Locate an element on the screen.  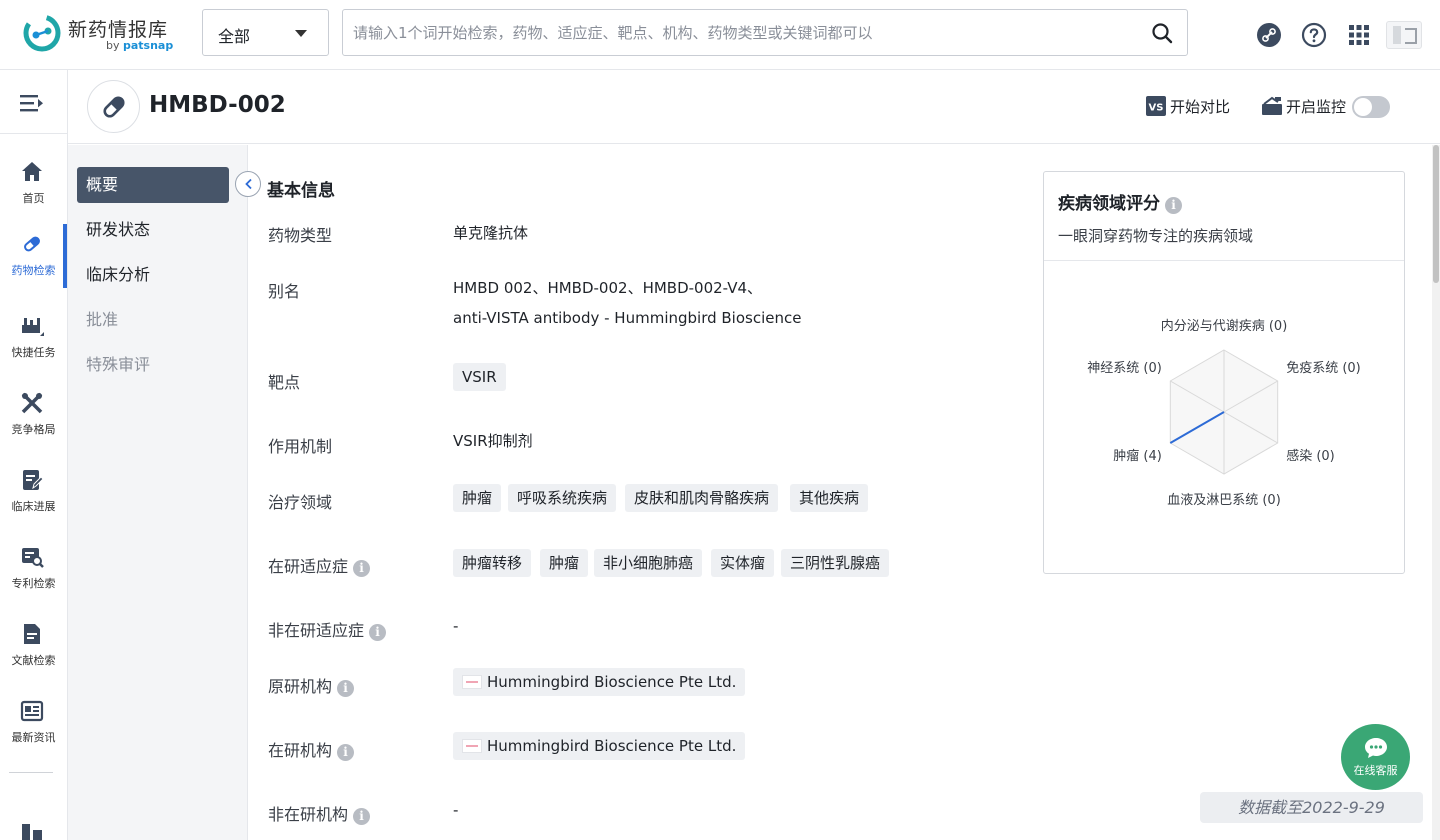
monitor-toggle is located at coordinates (1371, 107).